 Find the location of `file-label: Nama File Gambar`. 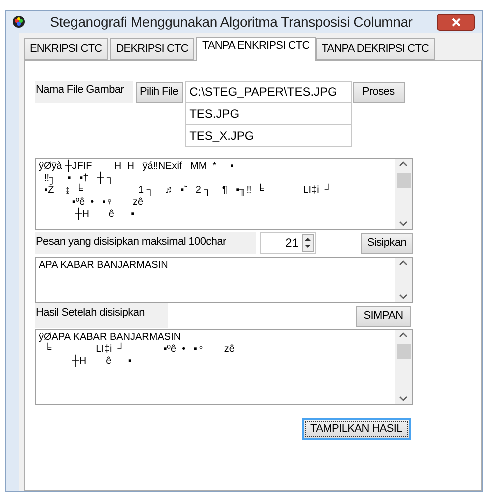

file-label: Nama File Gambar is located at coordinates (84, 92).